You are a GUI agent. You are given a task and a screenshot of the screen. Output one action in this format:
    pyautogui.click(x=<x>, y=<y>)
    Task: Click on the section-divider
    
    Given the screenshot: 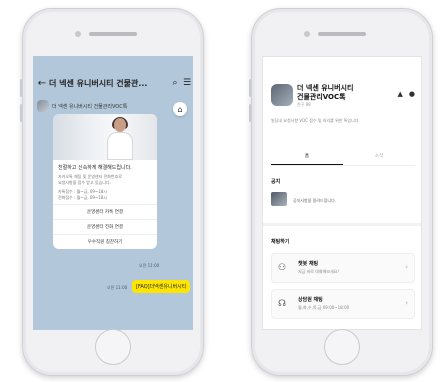 What is the action you would take?
    pyautogui.click(x=342, y=224)
    